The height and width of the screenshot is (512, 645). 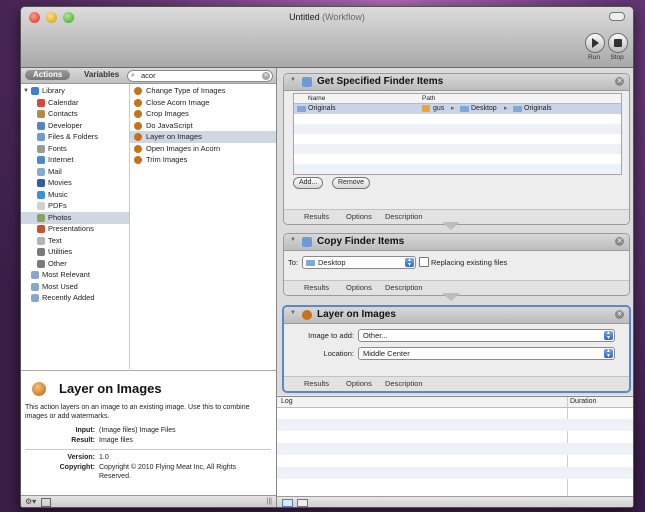 I want to click on action-footer: Results Options Description, so click(x=456, y=383).